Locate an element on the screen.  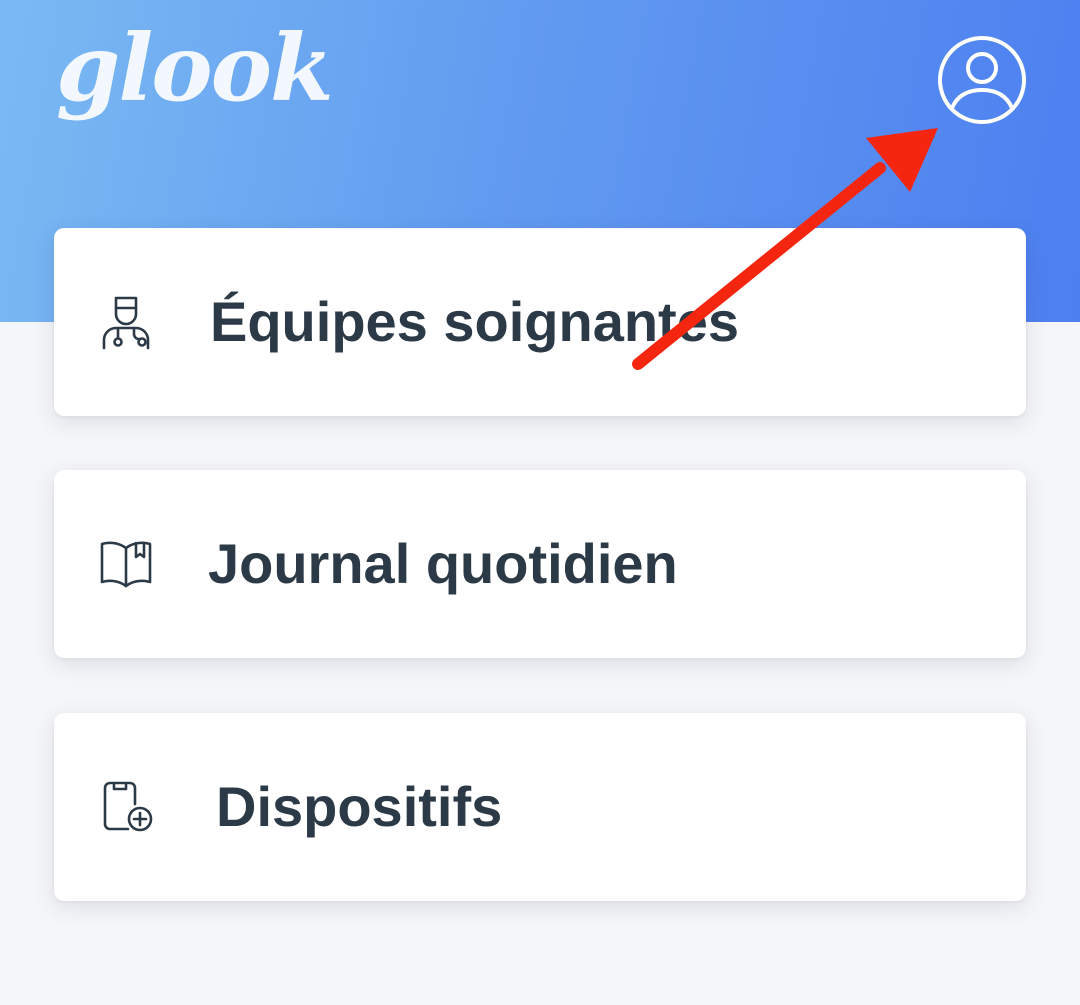
glooko-logo: glooko is located at coordinates (194, 75).